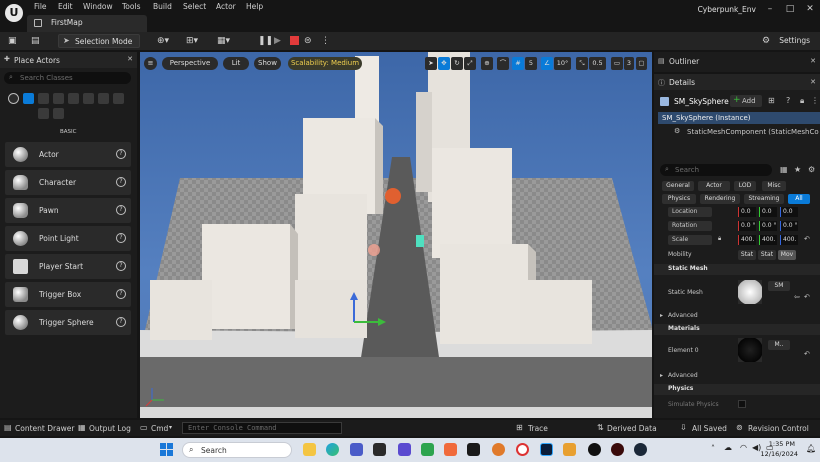 Image resolution: width=820 pixels, height=462 pixels. Describe the element at coordinates (747, 226) in the screenshot. I see `rotation-x-field: 0.0 °` at that location.